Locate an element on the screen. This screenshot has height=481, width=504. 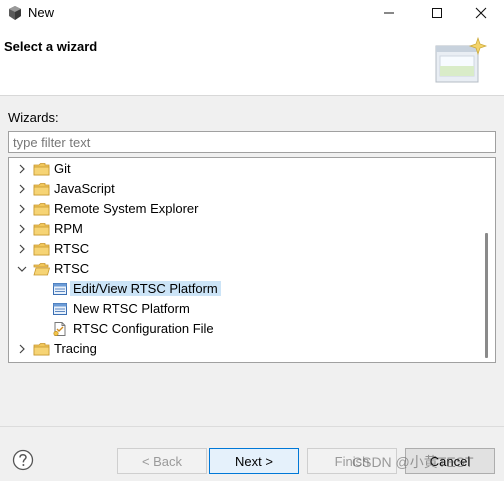
tree-item-label: RPM is located at coordinates (68, 228).